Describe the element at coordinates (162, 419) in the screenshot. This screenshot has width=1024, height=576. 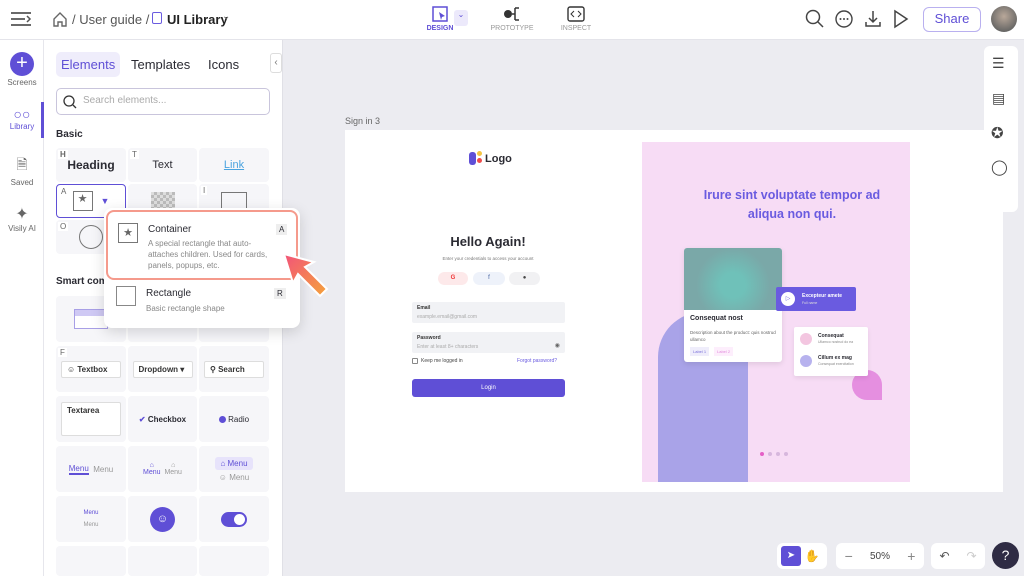
I see `element-checkbox: ✔ Checkbox` at that location.